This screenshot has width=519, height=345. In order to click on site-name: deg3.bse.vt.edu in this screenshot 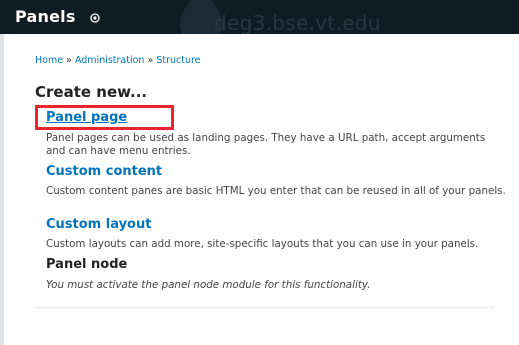, I will do `click(297, 22)`.